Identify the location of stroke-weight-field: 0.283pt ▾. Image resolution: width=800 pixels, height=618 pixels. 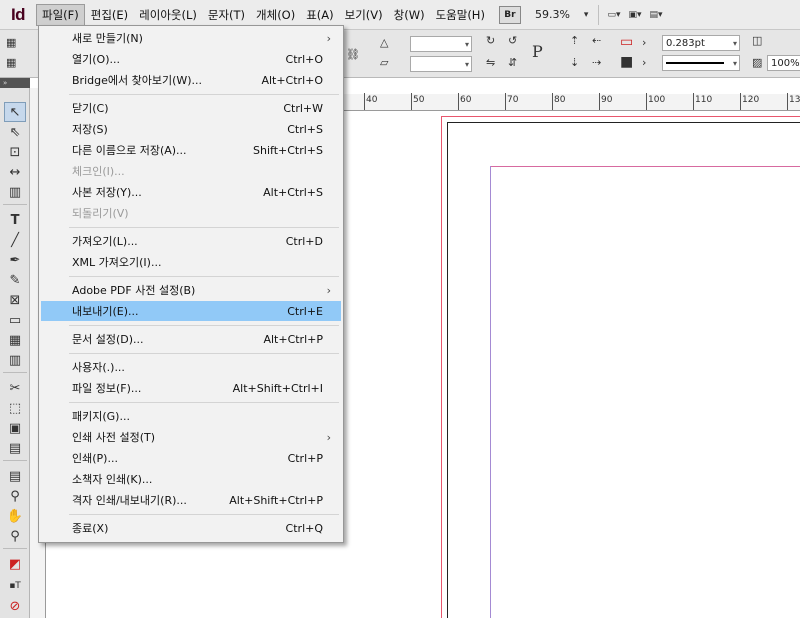
(701, 43).